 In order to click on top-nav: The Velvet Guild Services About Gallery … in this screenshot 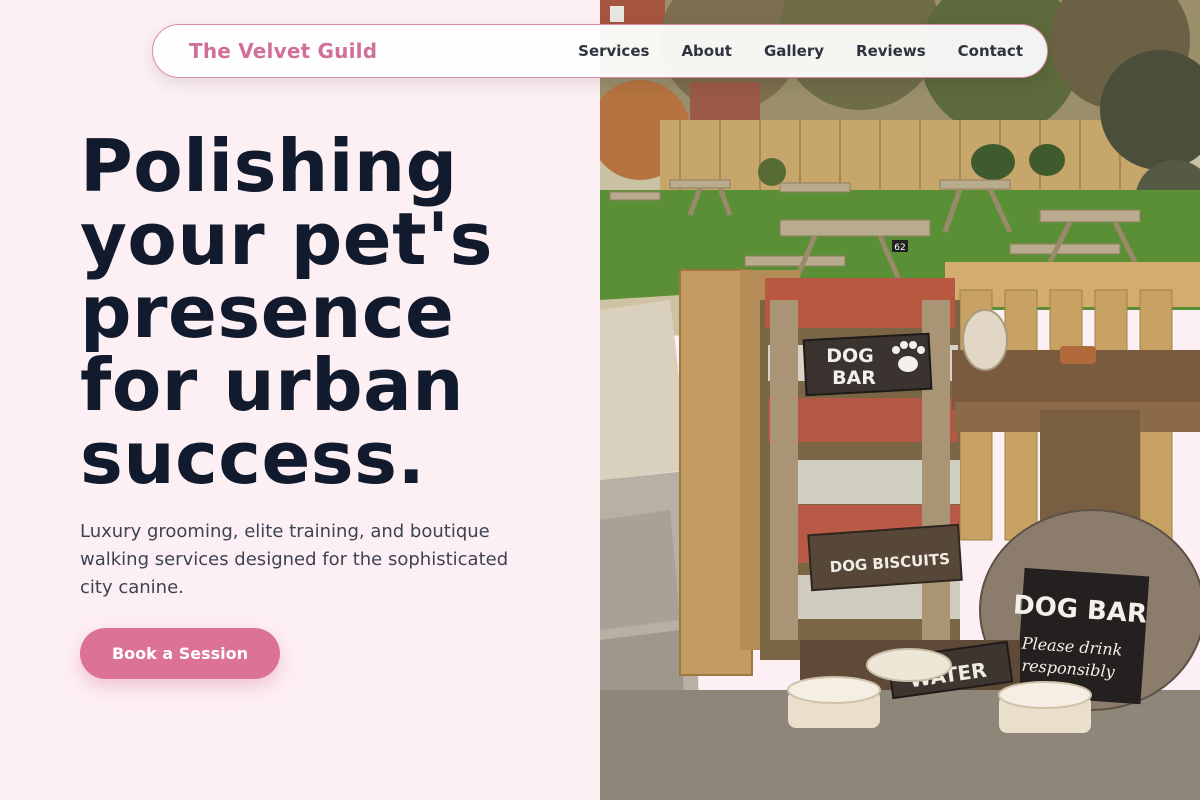, I will do `click(600, 51)`.